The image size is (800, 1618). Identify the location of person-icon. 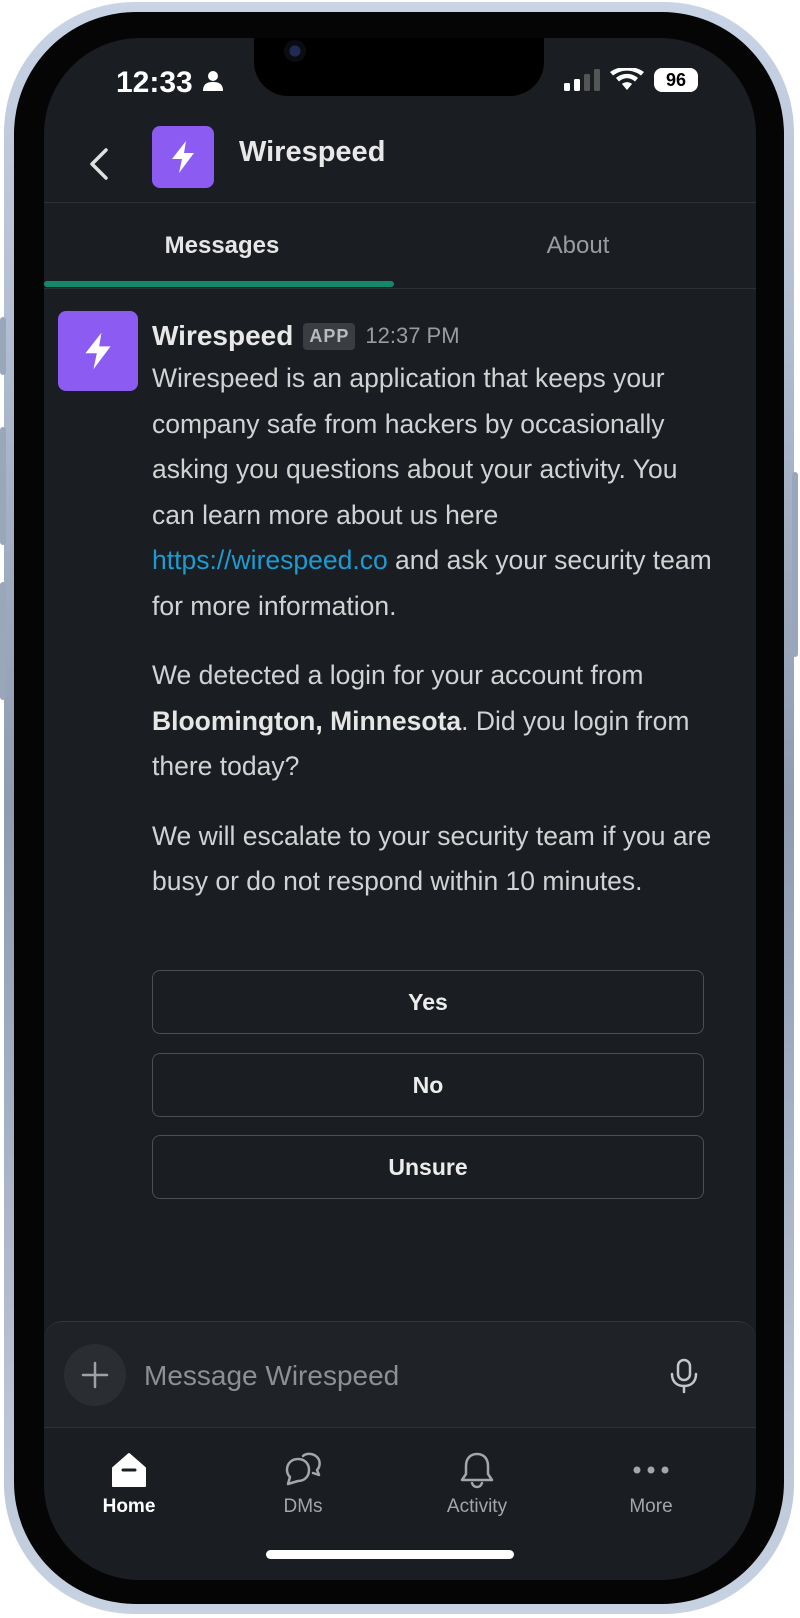
(213, 81).